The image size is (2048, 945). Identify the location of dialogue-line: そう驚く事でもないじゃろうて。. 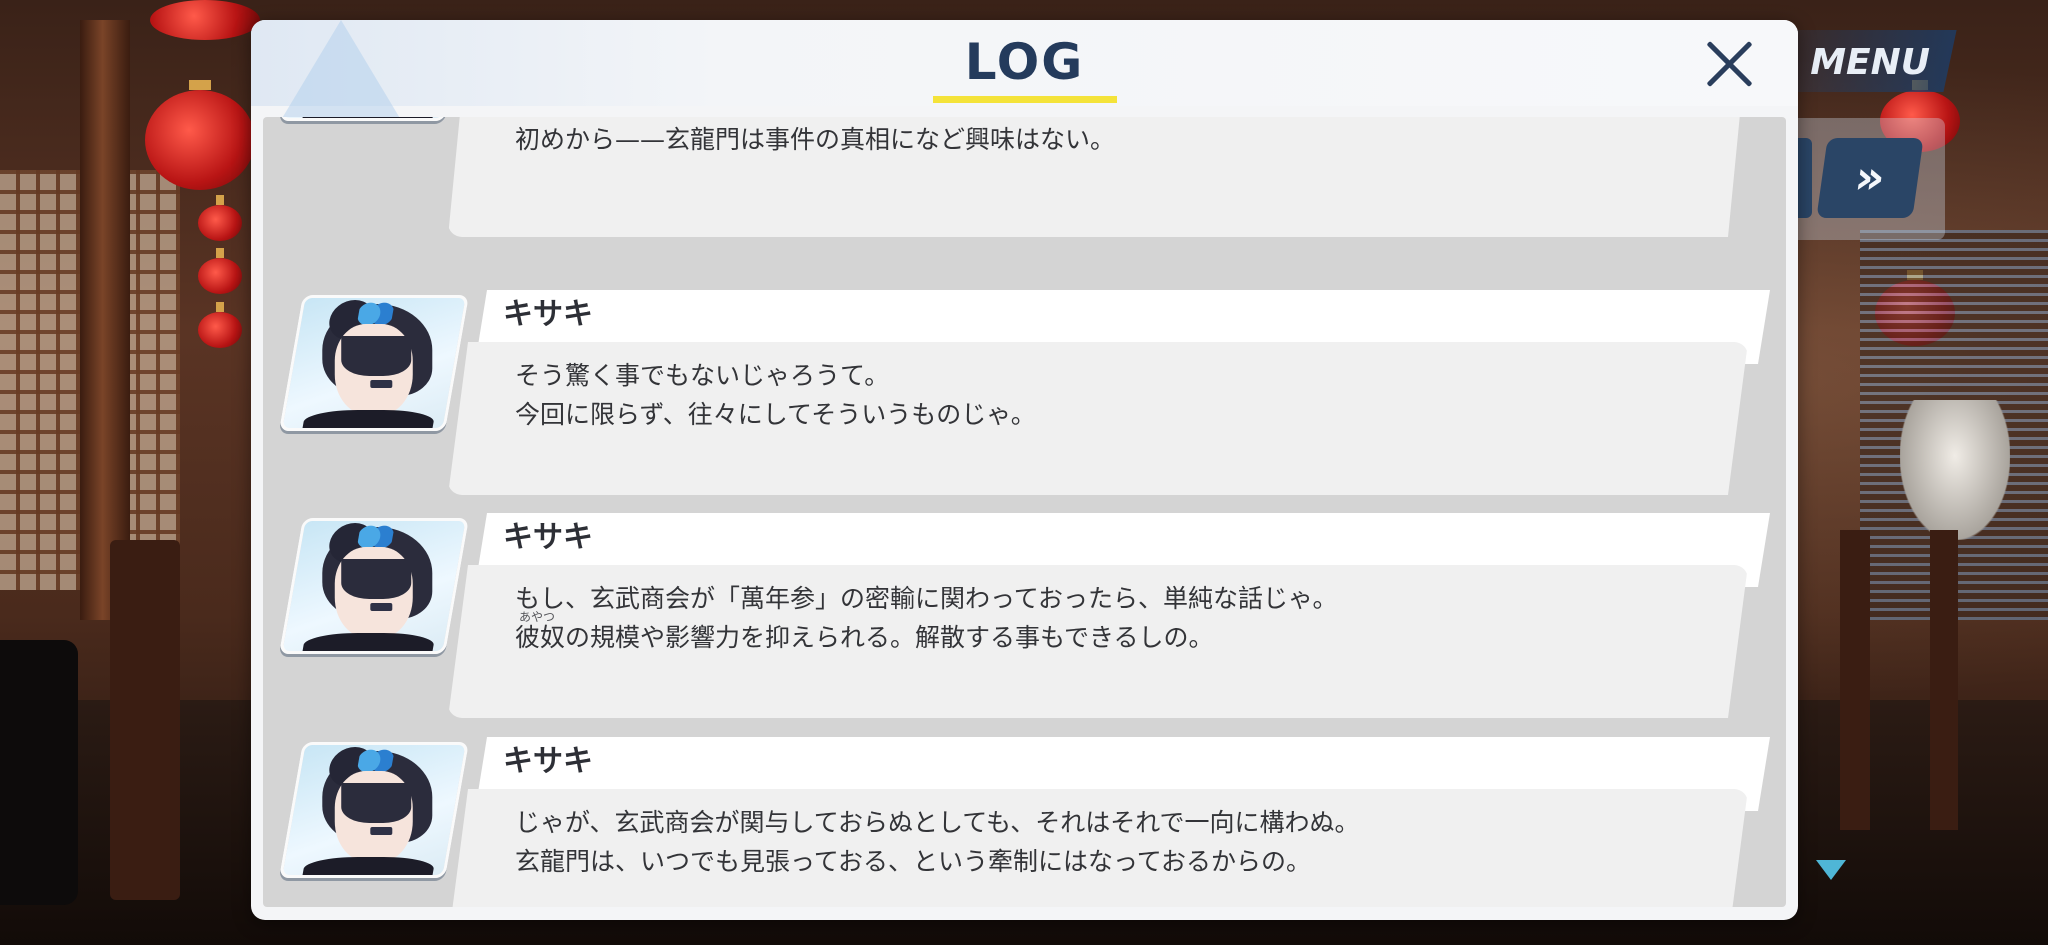
(702, 375).